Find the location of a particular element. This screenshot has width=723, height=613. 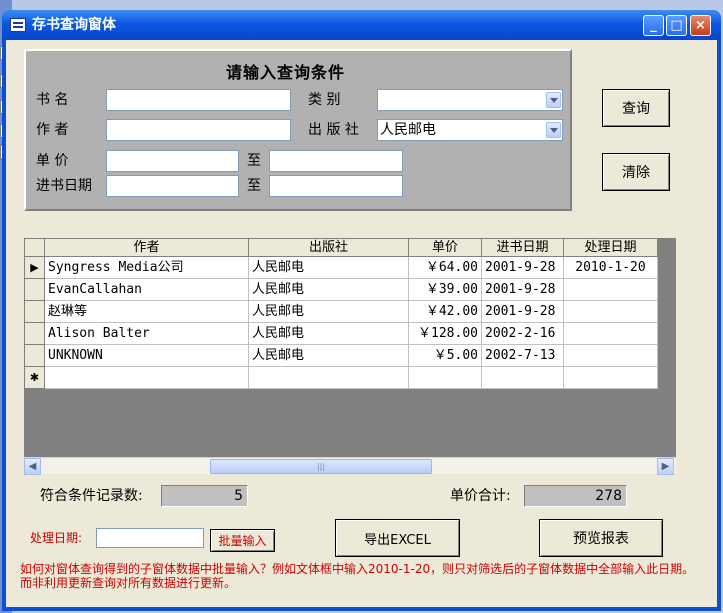

column-header-author: 作者 is located at coordinates (147, 248).